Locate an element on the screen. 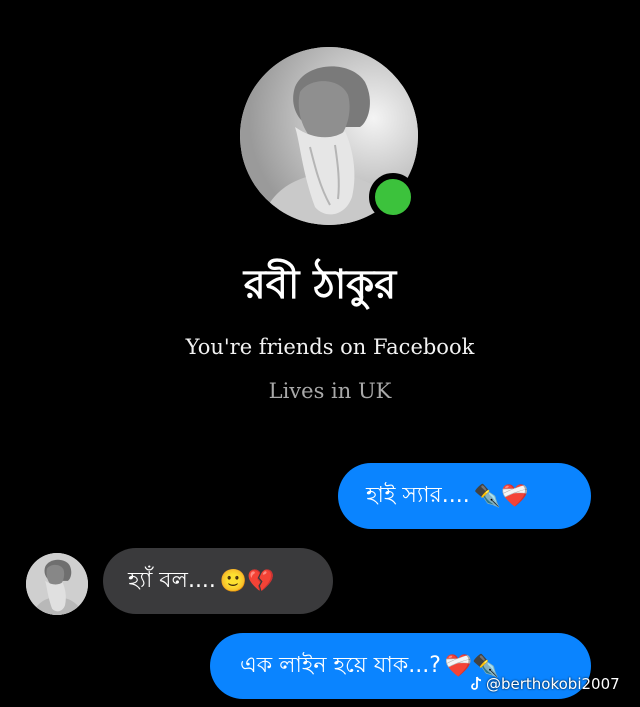 The width and height of the screenshot is (640, 707). message-bubble-outgoing: হাই স্যার.... ✒️❤️‍🩹 is located at coordinates (464, 496).